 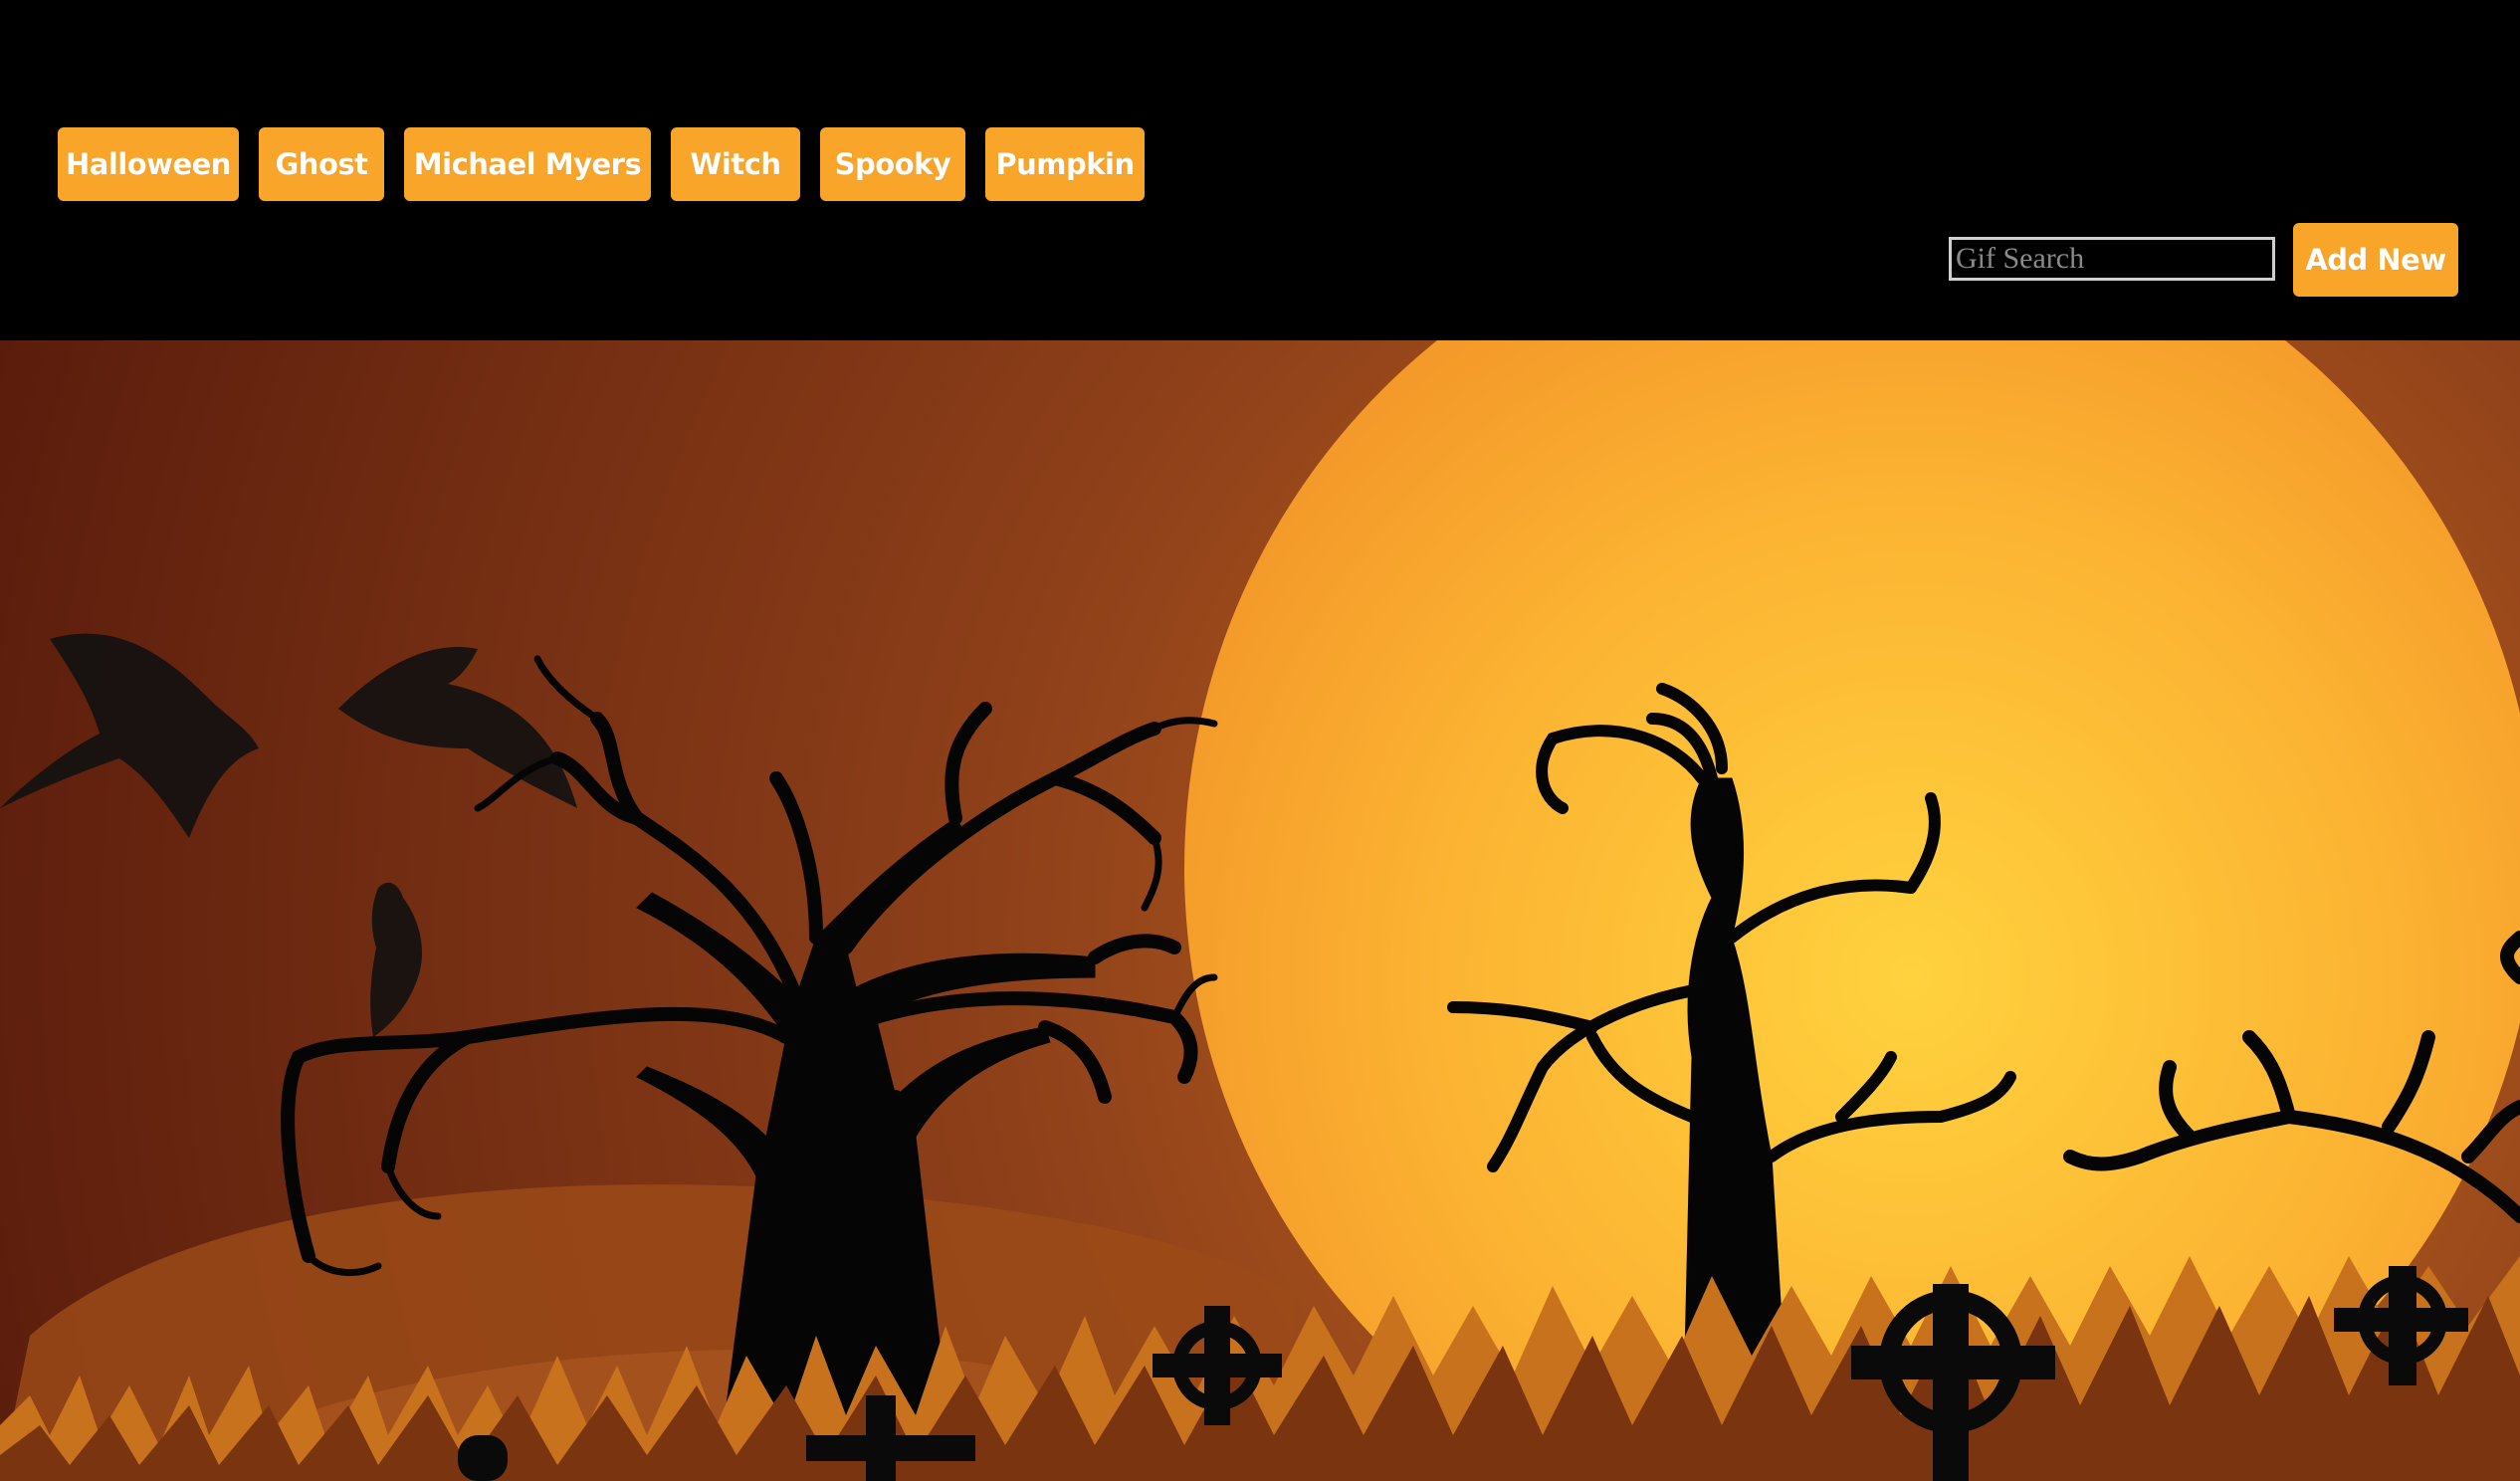 What do you see at coordinates (892, 164) in the screenshot?
I see `category-button-spooky: Spooky` at bounding box center [892, 164].